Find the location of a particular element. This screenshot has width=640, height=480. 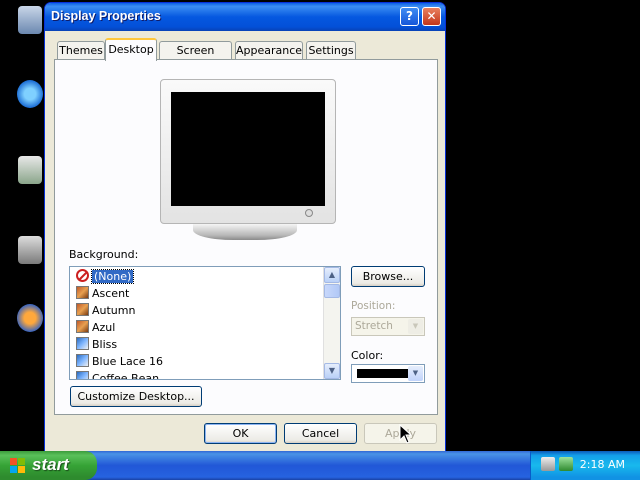

collab-icon is located at coordinates (30, 170).